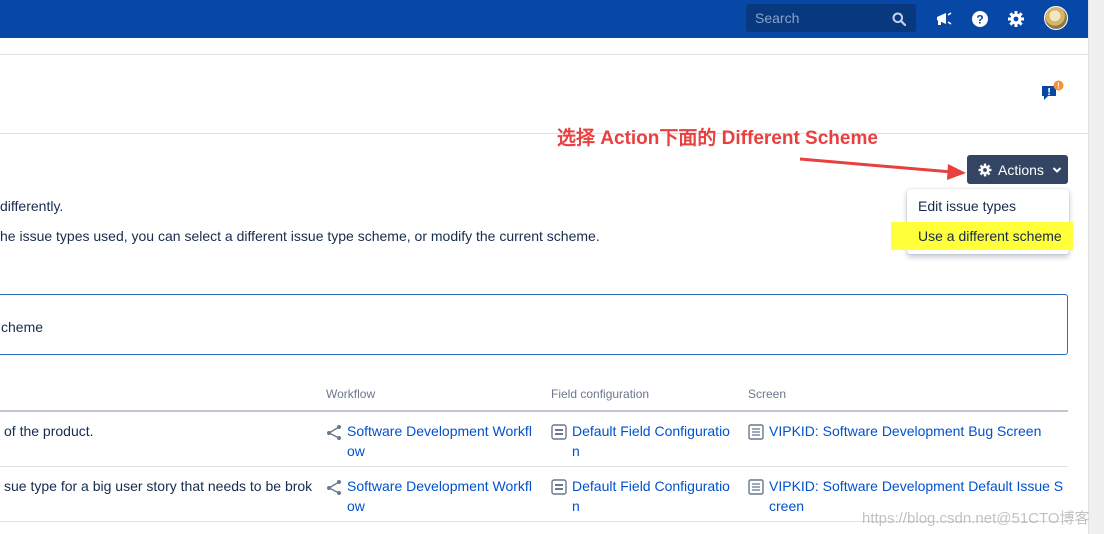 This screenshot has width=1104, height=534. I want to click on chevron-down-icon, so click(1057, 169).